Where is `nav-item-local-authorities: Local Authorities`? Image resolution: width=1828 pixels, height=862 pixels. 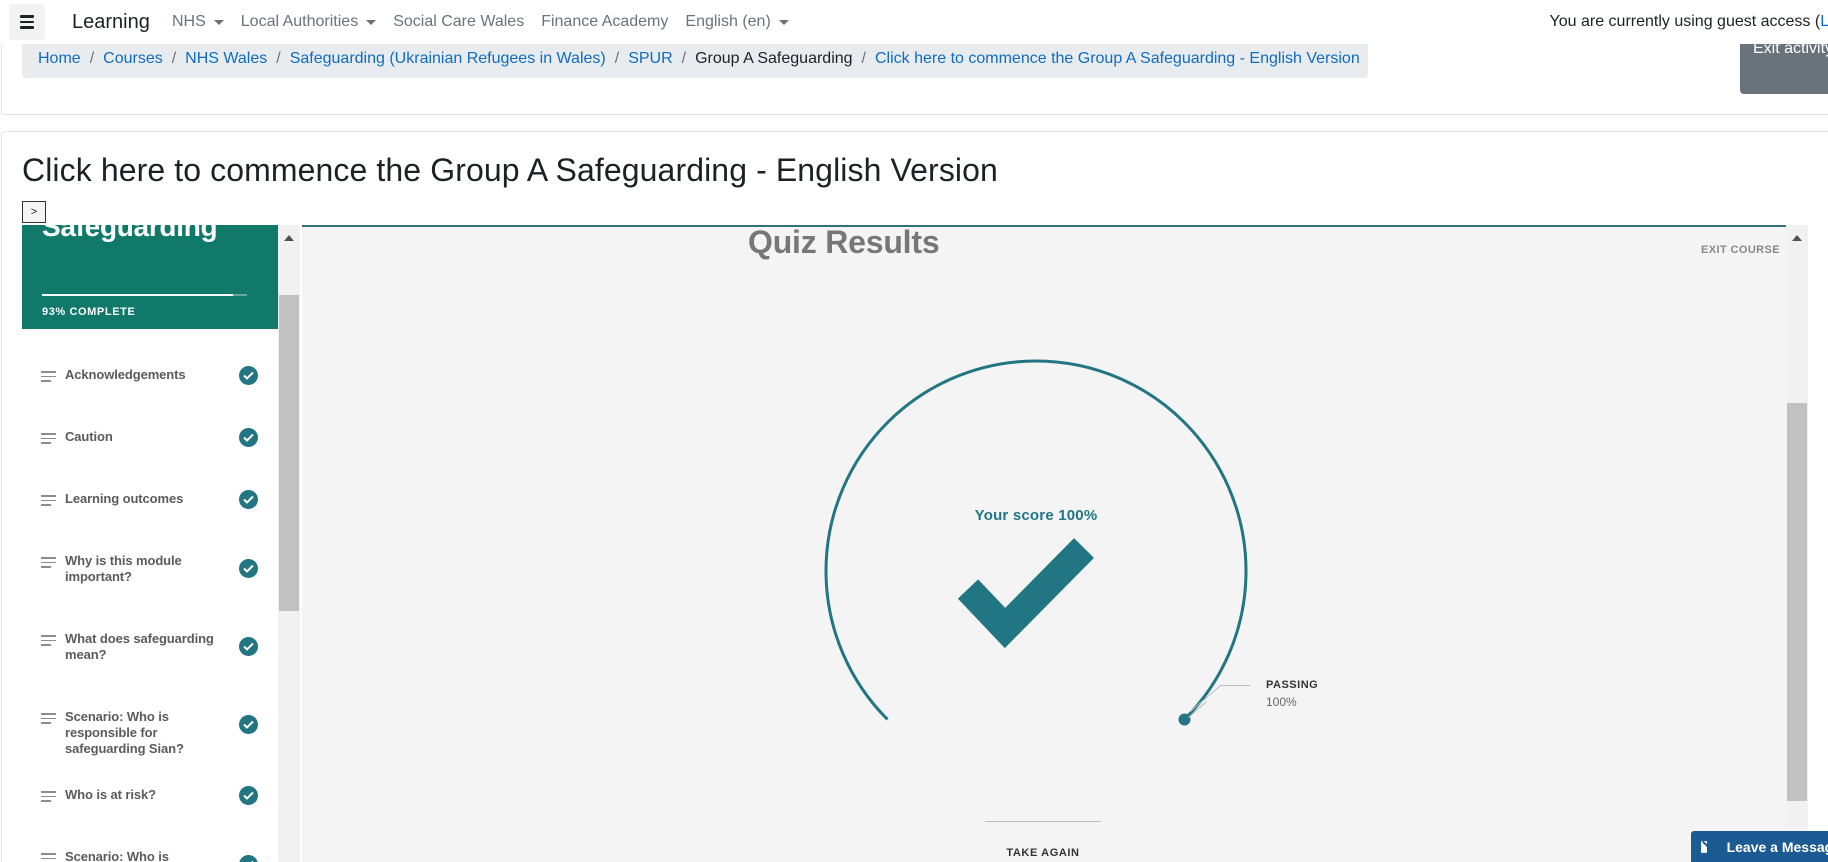
nav-item-local-authorities: Local Authorities is located at coordinates (309, 22).